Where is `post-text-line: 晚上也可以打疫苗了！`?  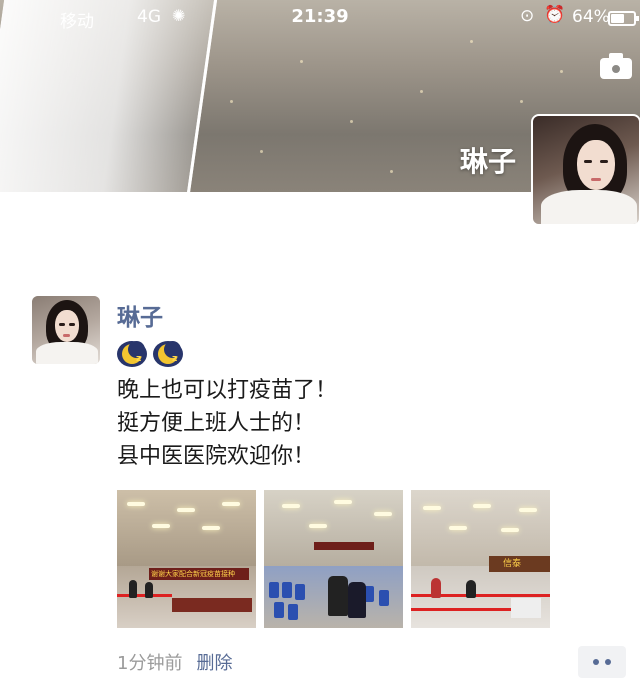 post-text-line: 晚上也可以打疫苗了！ is located at coordinates (227, 390).